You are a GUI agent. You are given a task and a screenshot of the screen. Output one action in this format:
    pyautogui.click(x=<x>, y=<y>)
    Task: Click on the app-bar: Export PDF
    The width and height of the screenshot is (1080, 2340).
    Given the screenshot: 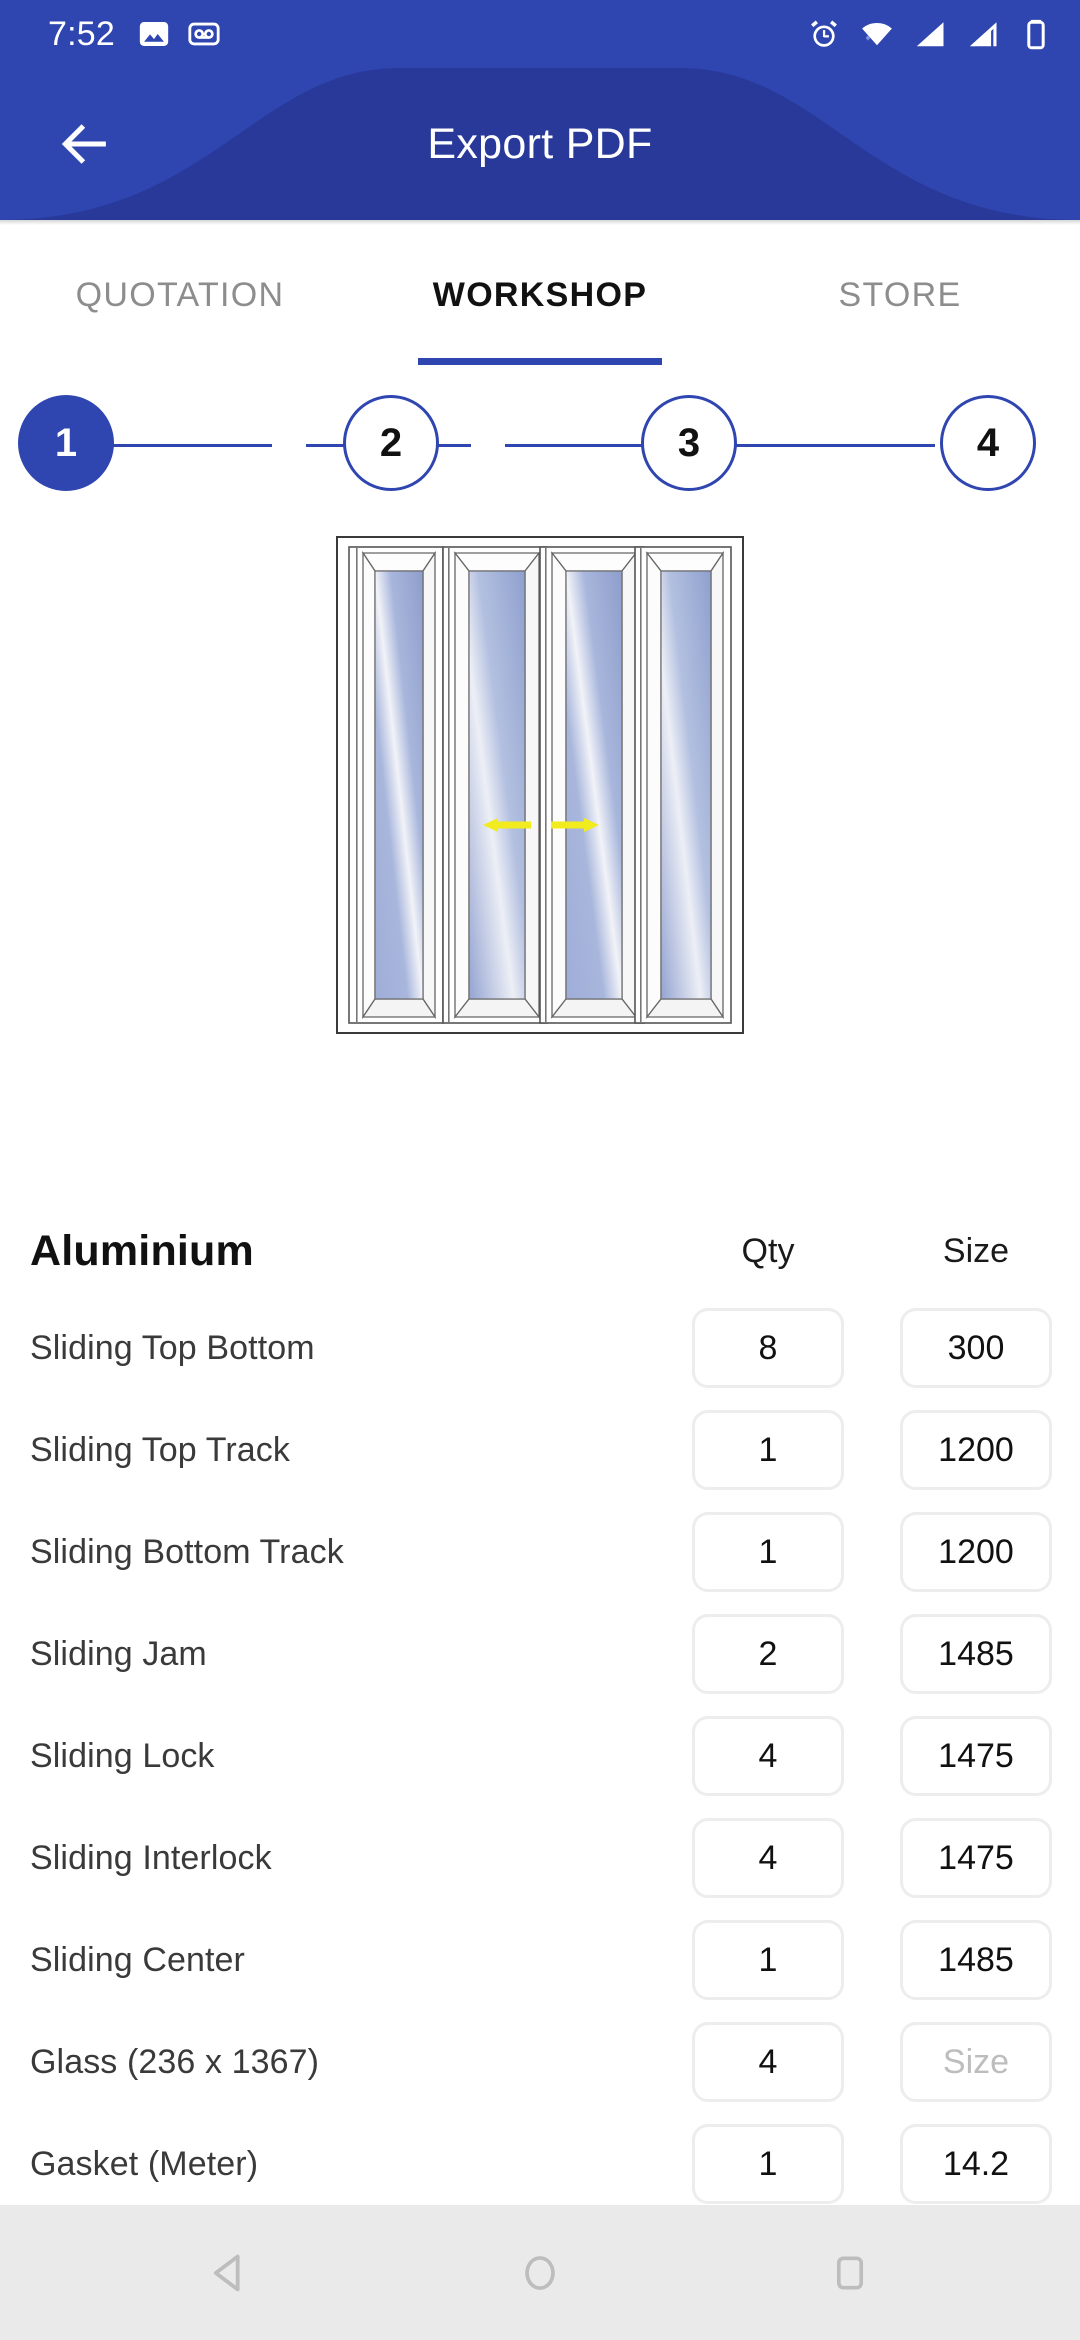 What is the action you would take?
    pyautogui.click(x=540, y=144)
    